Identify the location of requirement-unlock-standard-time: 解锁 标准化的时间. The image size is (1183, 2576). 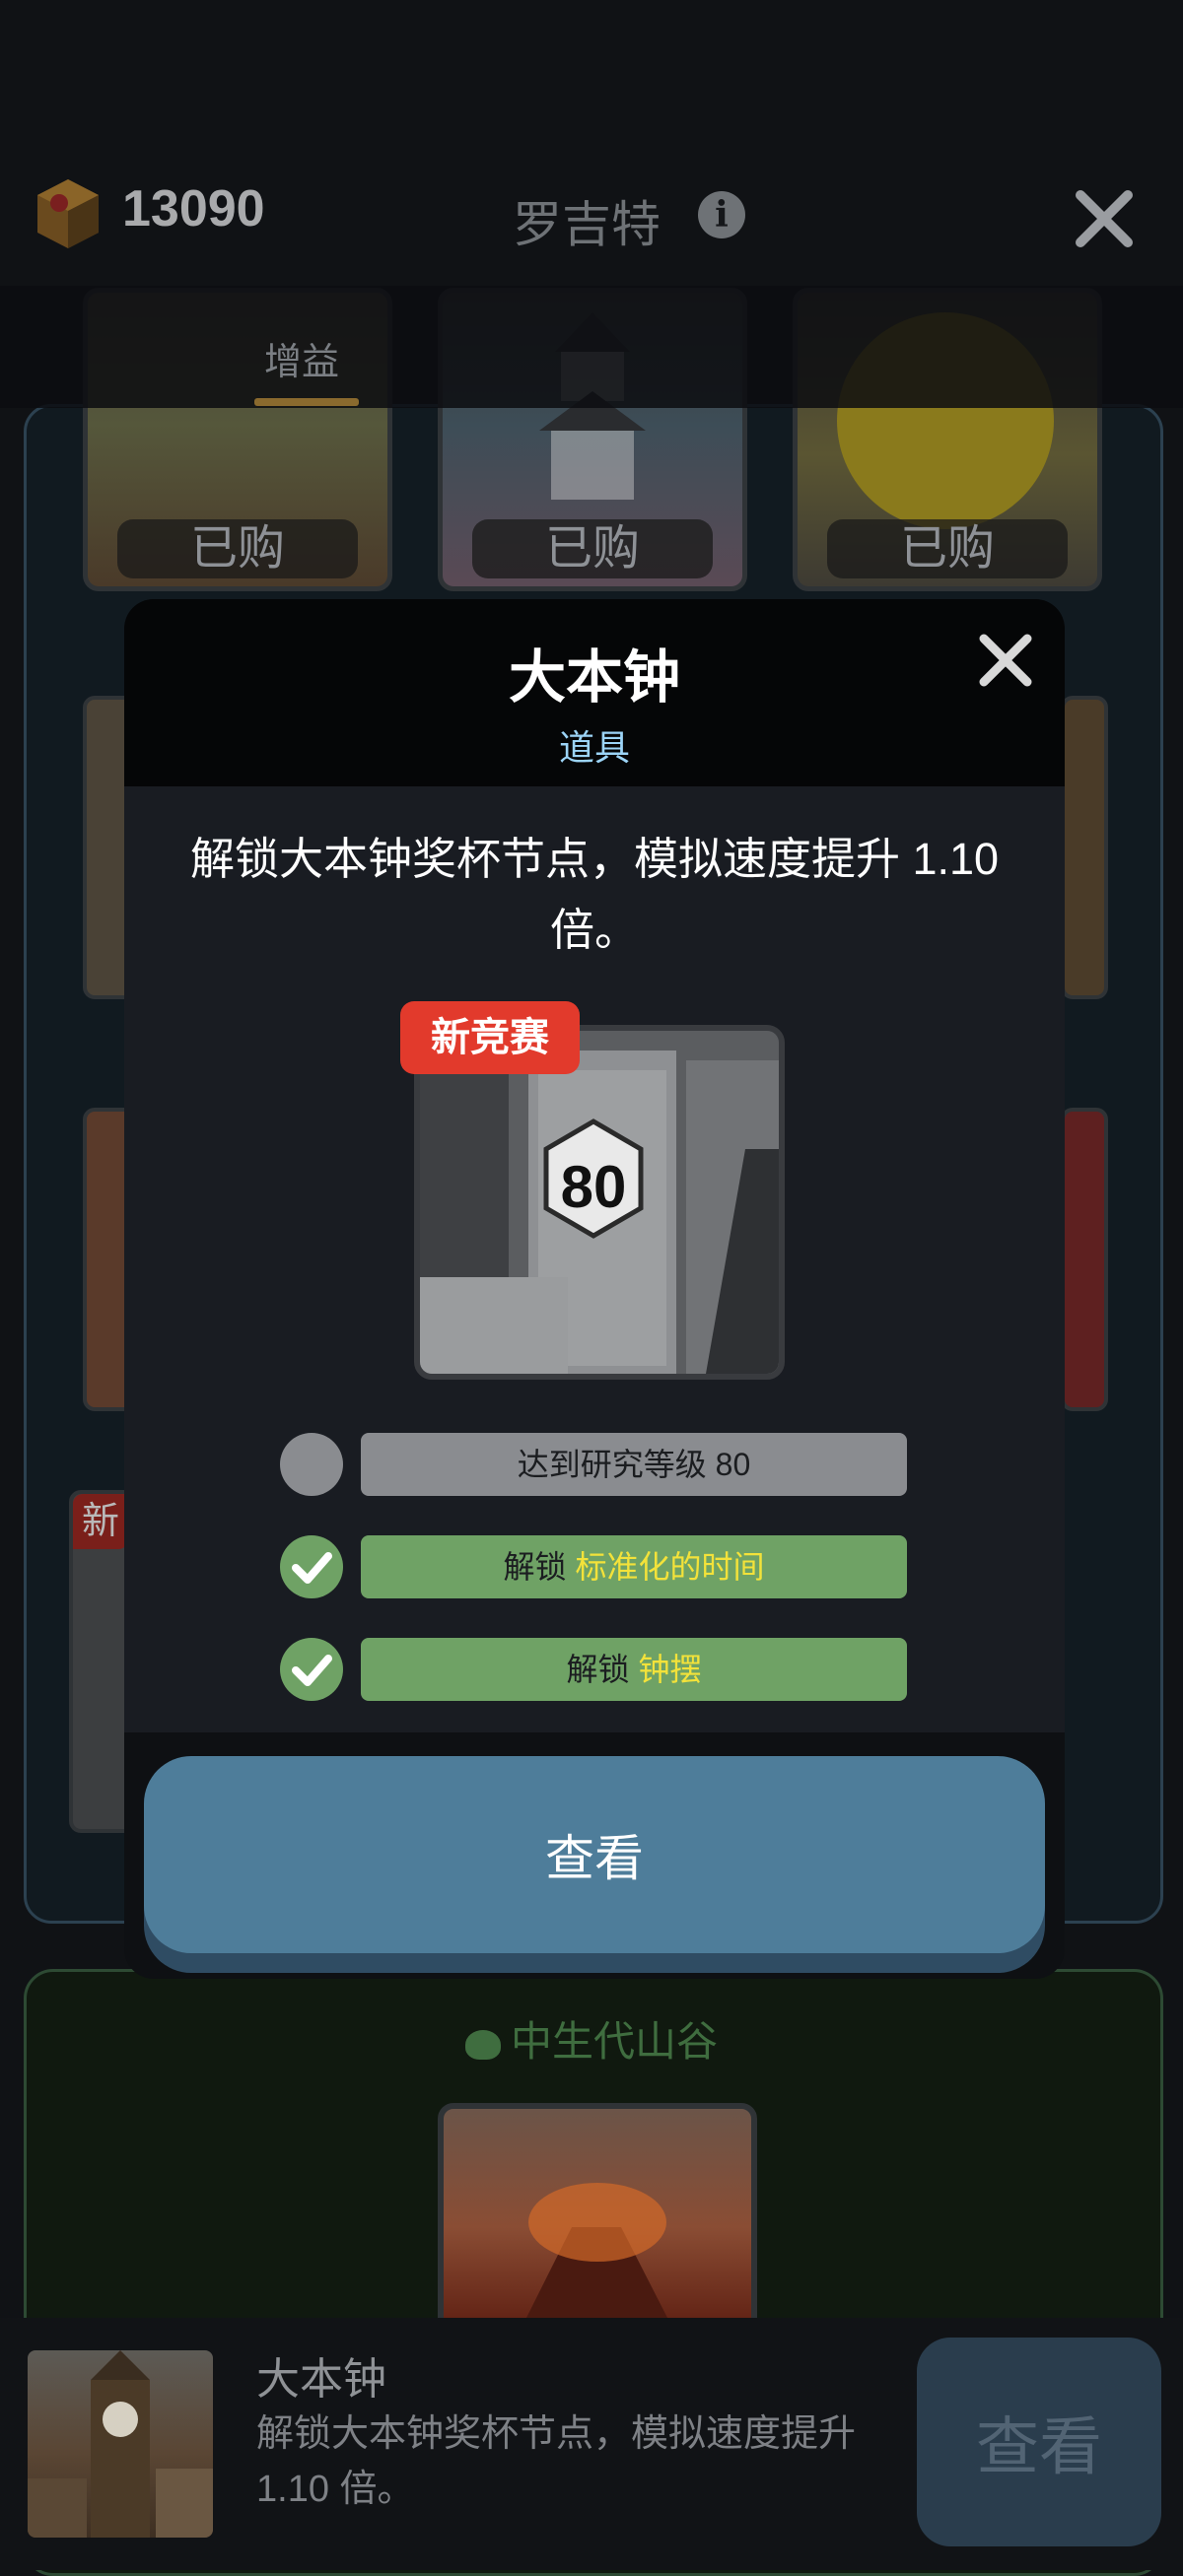
(634, 1566).